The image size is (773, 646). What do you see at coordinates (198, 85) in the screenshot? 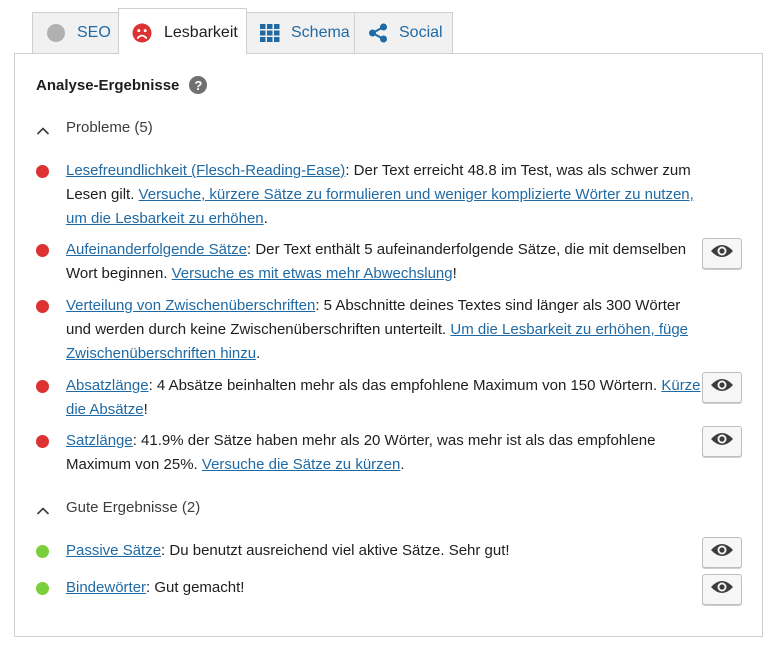
I see `help-icon: ?` at bounding box center [198, 85].